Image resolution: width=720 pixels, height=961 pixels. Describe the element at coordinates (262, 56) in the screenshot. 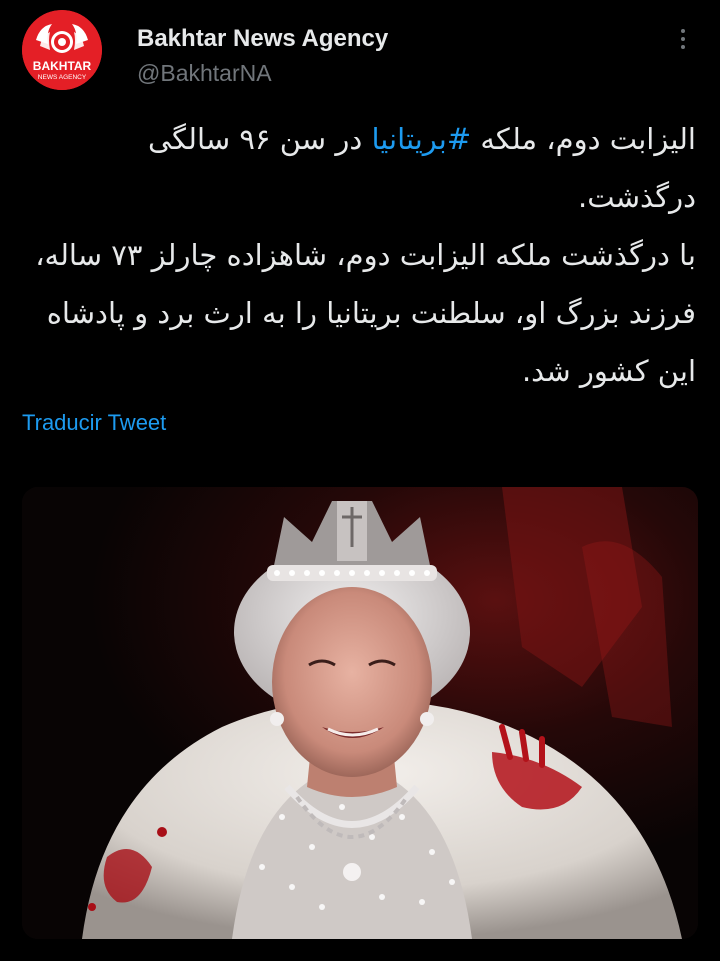

I see `author-block: Bakhtar News Agency @BakhtarNA` at that location.